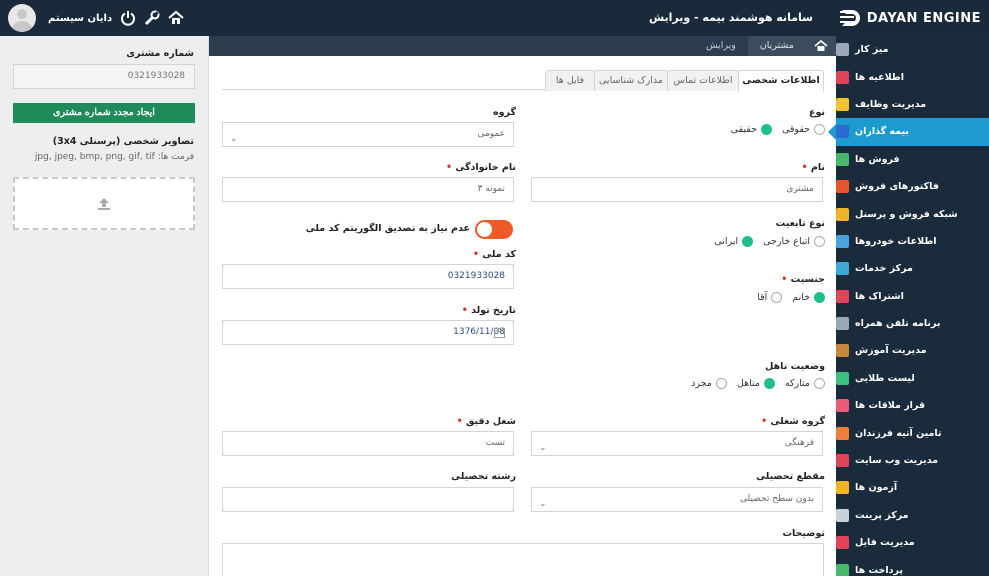  I want to click on folder-icon, so click(842, 543).